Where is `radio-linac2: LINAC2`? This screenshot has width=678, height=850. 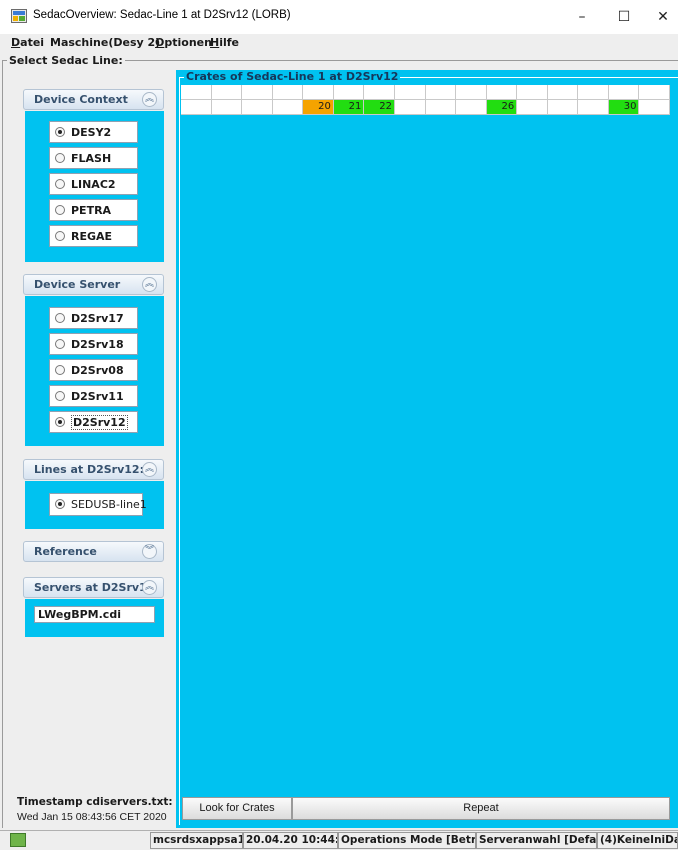 radio-linac2: LINAC2 is located at coordinates (93, 184).